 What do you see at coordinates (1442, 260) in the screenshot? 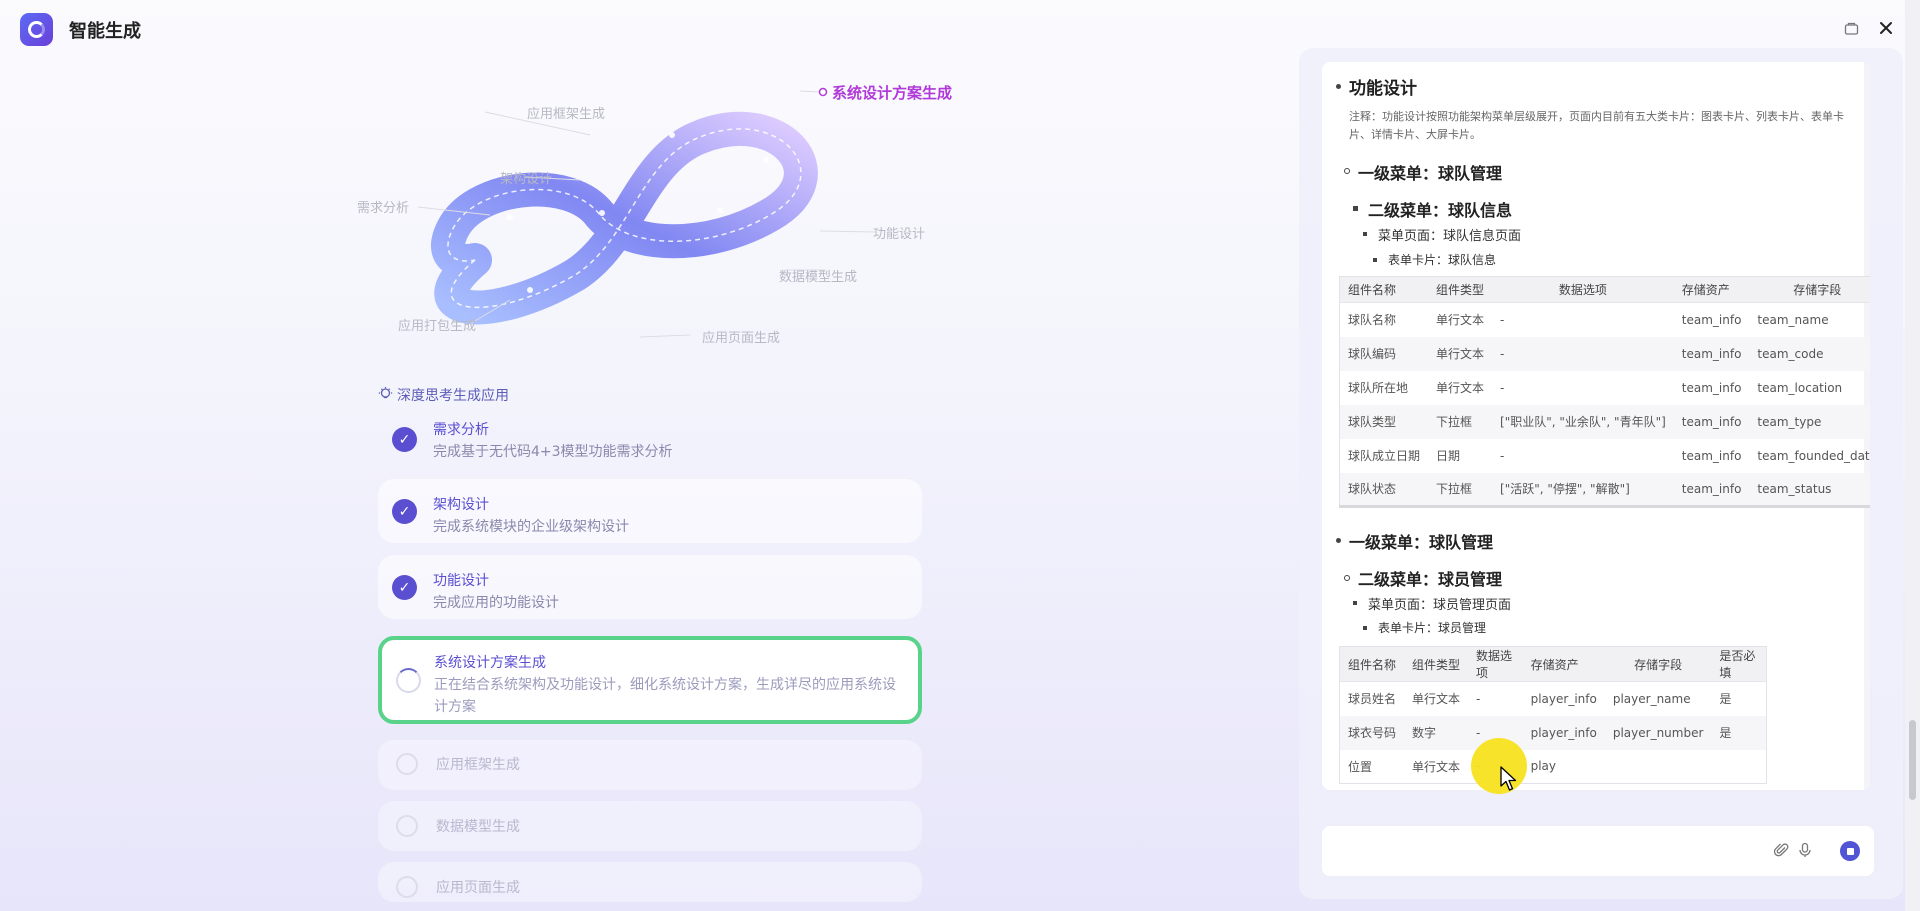
I see `form-card-label: 表单卡片：球队信息` at bounding box center [1442, 260].